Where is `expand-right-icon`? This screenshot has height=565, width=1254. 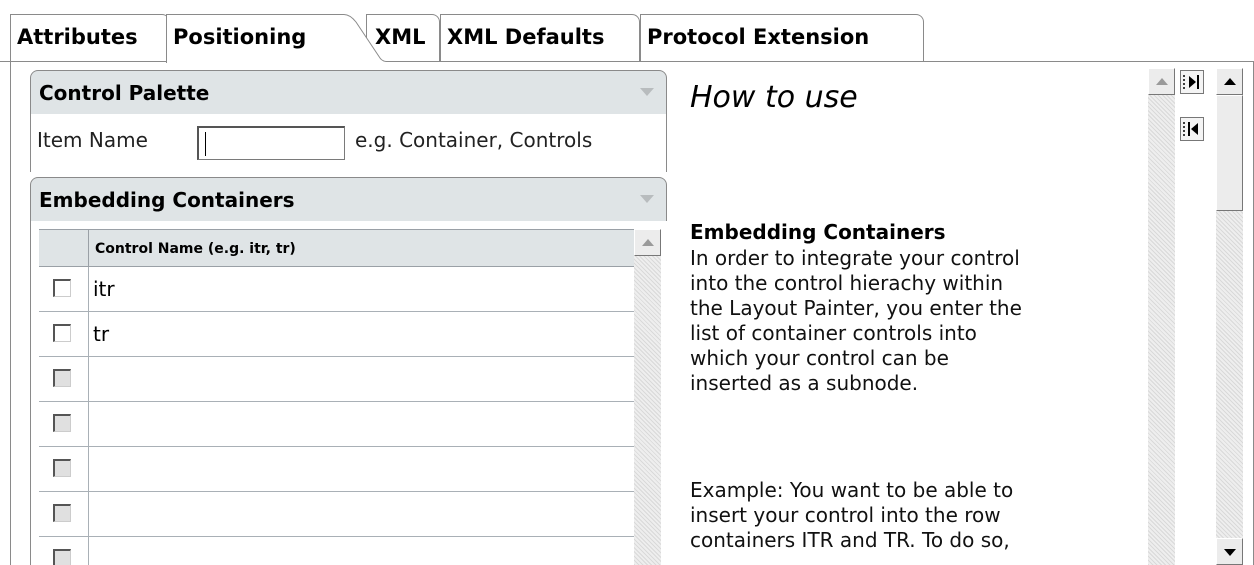
expand-right-icon is located at coordinates (1192, 82).